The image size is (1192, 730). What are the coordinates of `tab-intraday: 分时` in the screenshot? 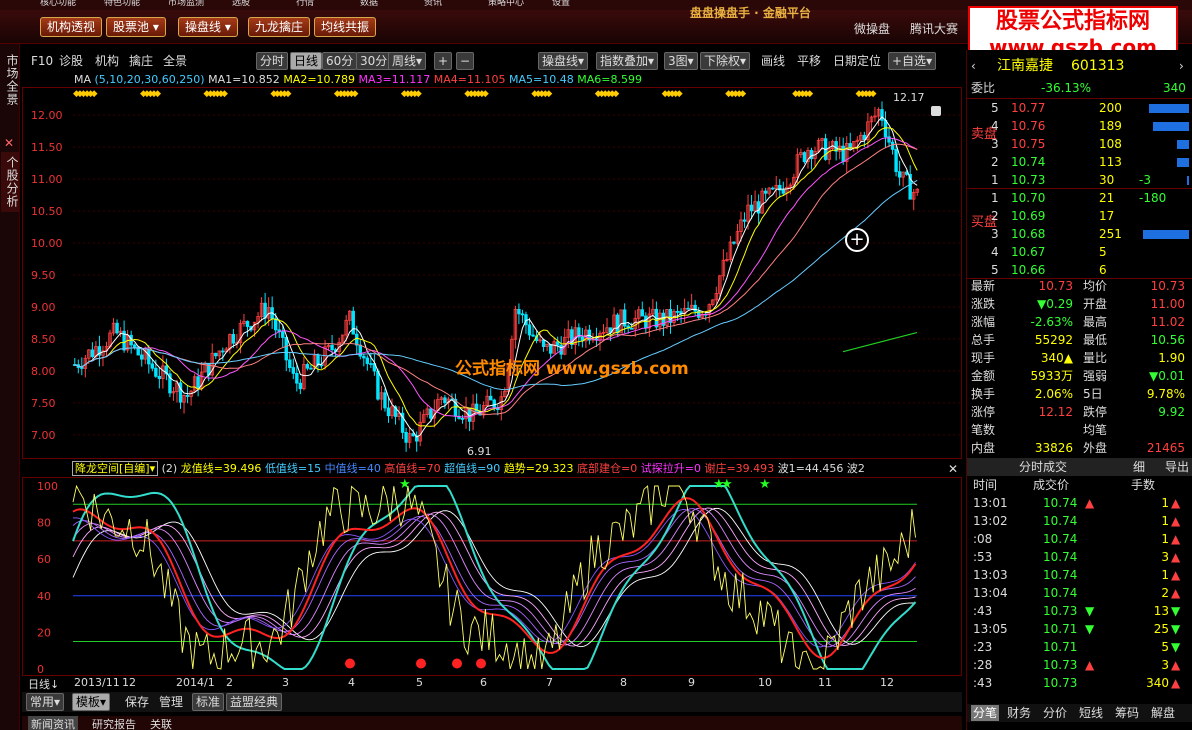 It's located at (272, 61).